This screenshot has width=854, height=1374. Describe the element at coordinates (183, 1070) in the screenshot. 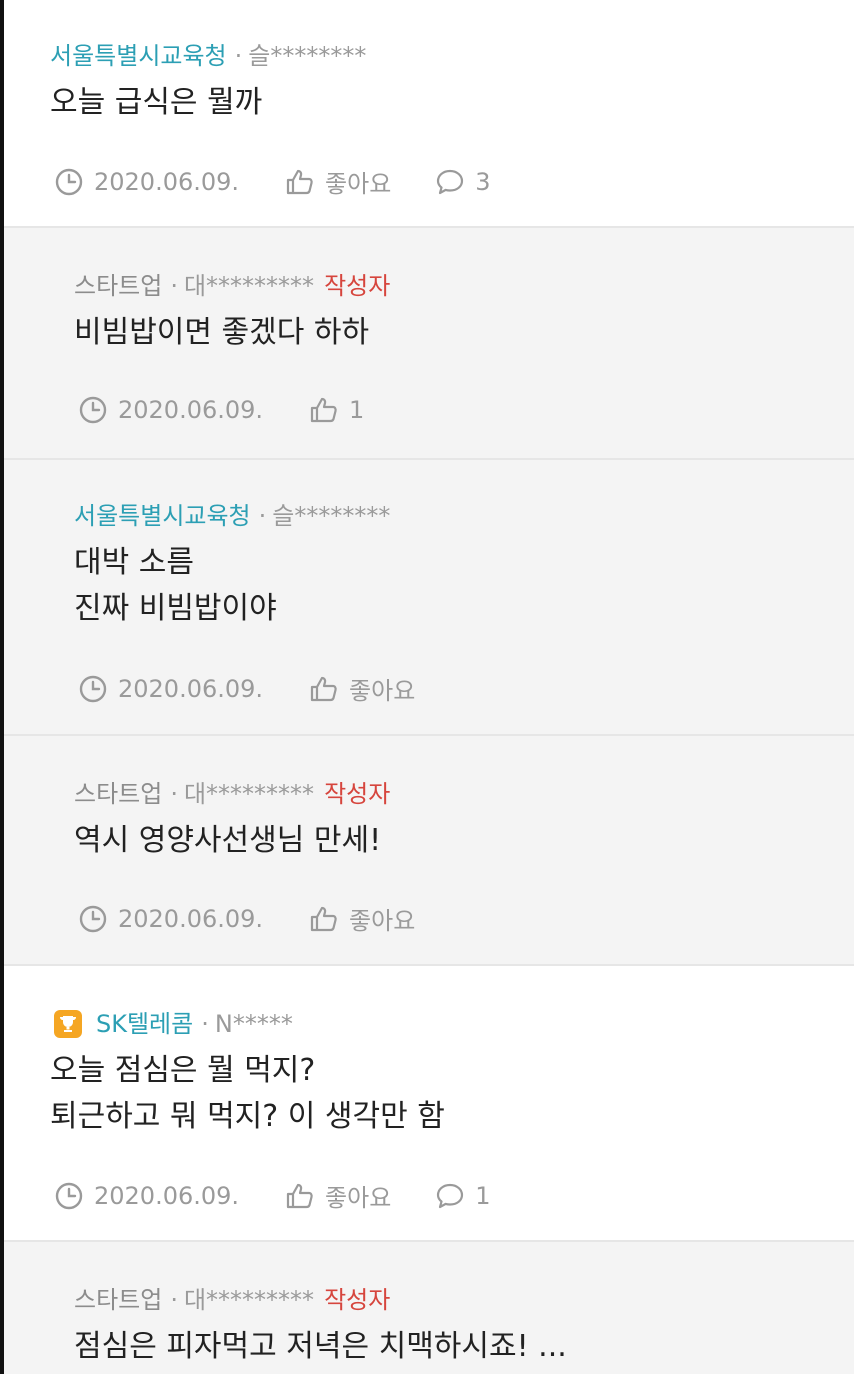

I see `post-line: 오늘 점심은 뭘 먹지?` at that location.